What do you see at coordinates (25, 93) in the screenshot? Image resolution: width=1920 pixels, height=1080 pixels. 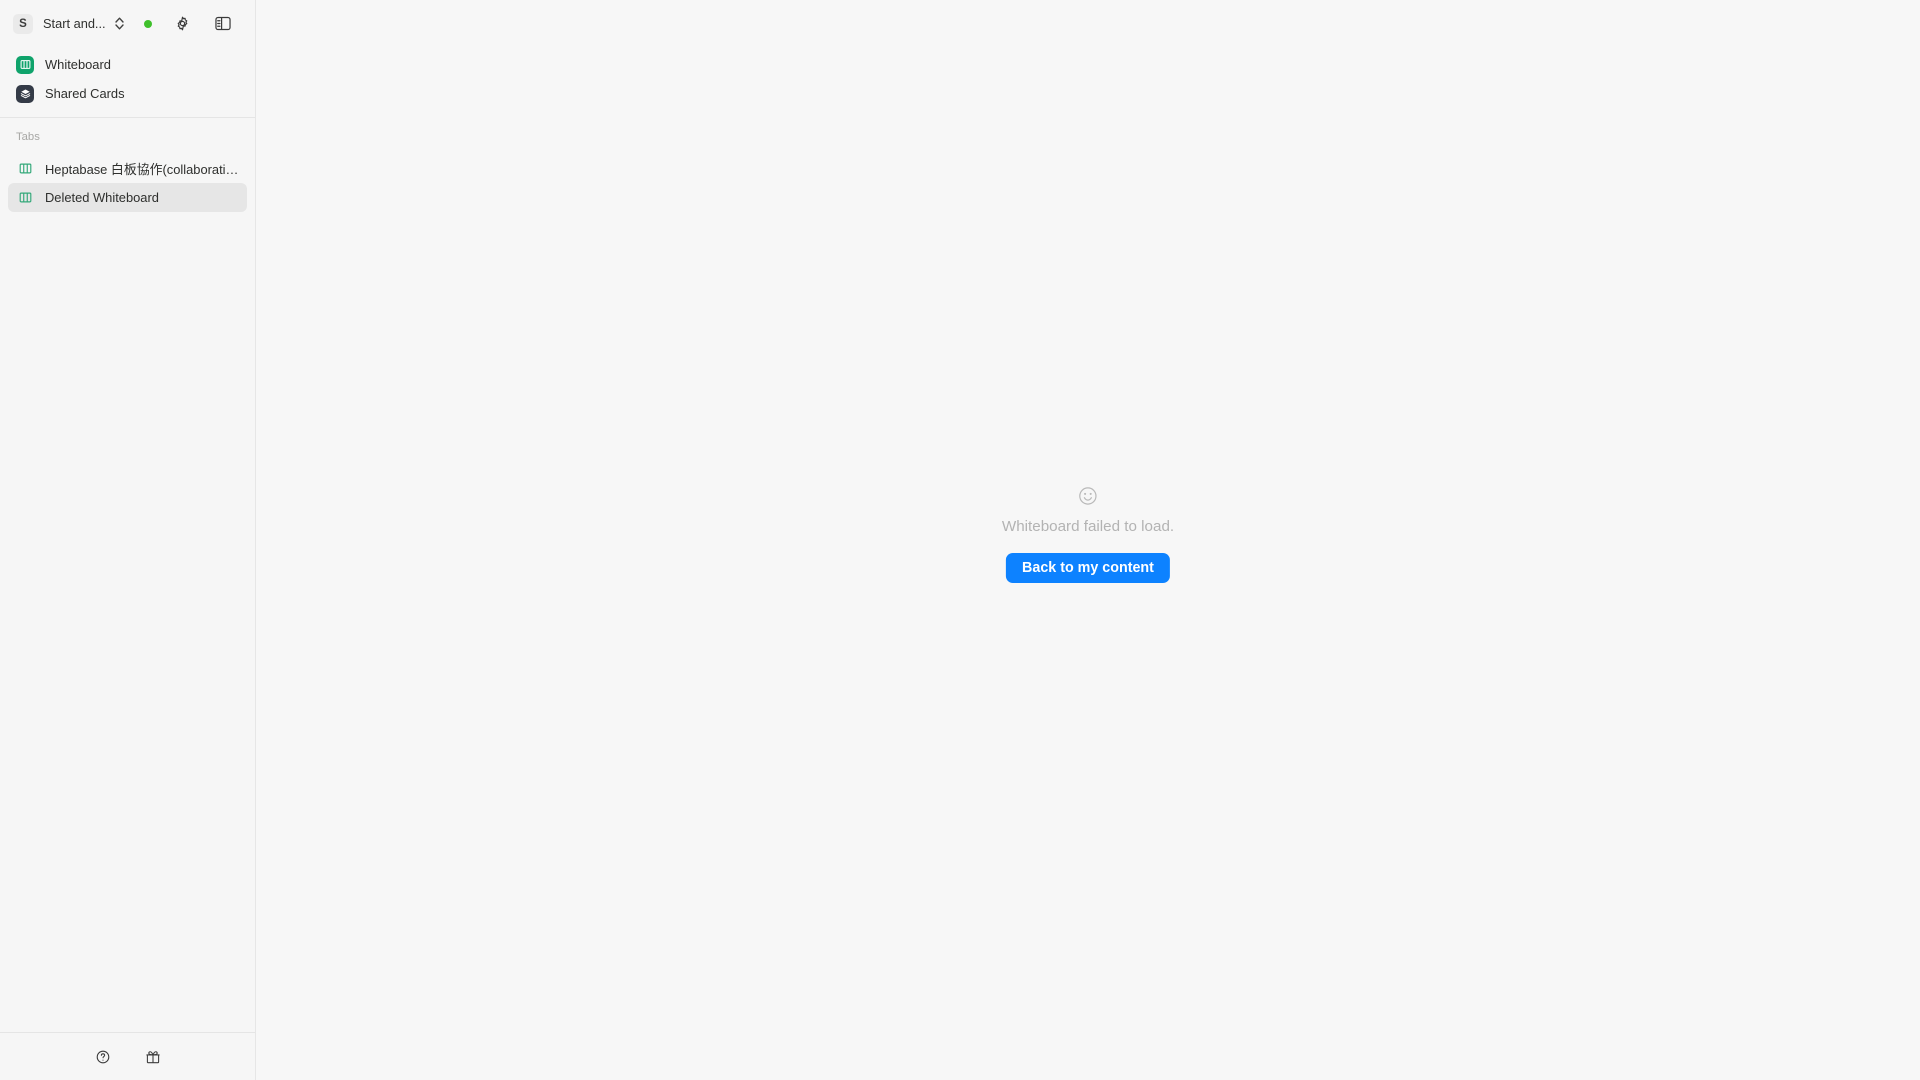 I see `layers-icon` at bounding box center [25, 93].